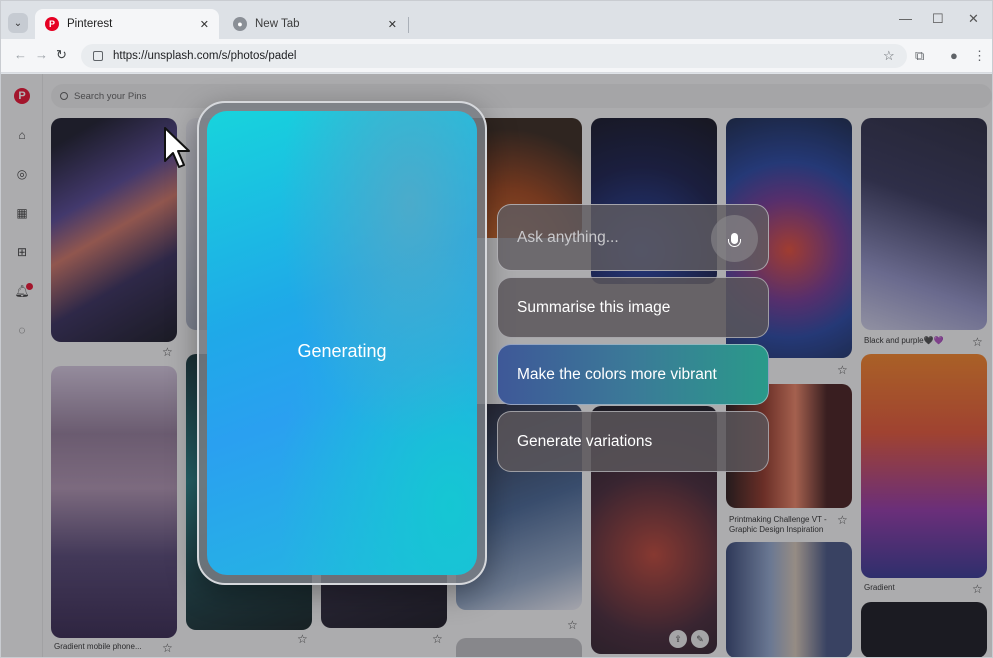 This screenshot has width=993, height=658. Describe the element at coordinates (22, 174) in the screenshot. I see `explore-icon: ◎` at that location.